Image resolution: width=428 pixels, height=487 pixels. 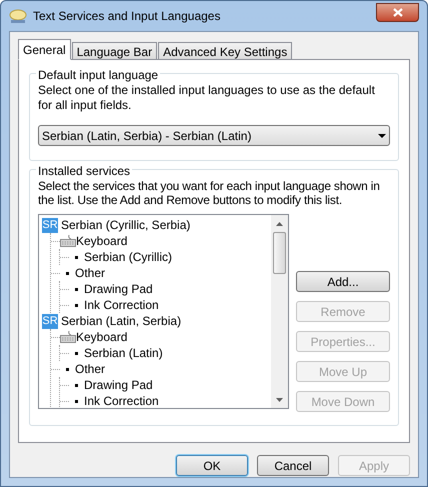 What do you see at coordinates (128, 257) in the screenshot?
I see `tree-item: Serbian (Cyrillic)` at bounding box center [128, 257].